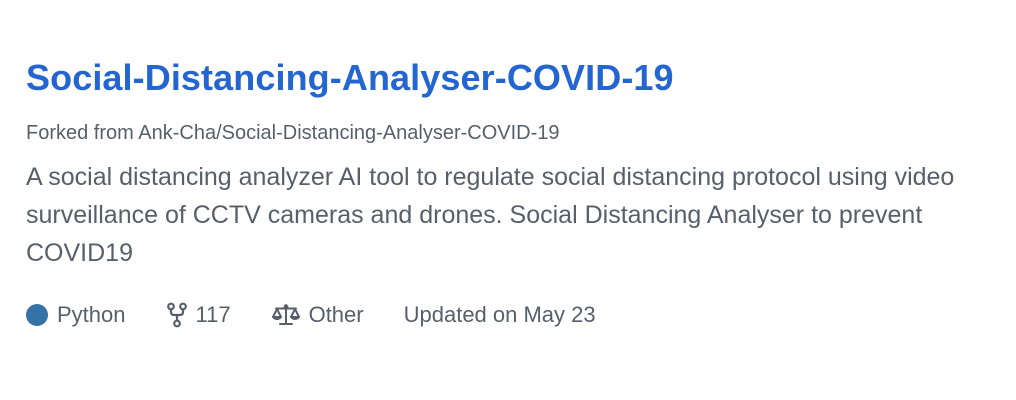 The height and width of the screenshot is (400, 1016). I want to click on forked-from-label: Forked from, so click(82, 133).